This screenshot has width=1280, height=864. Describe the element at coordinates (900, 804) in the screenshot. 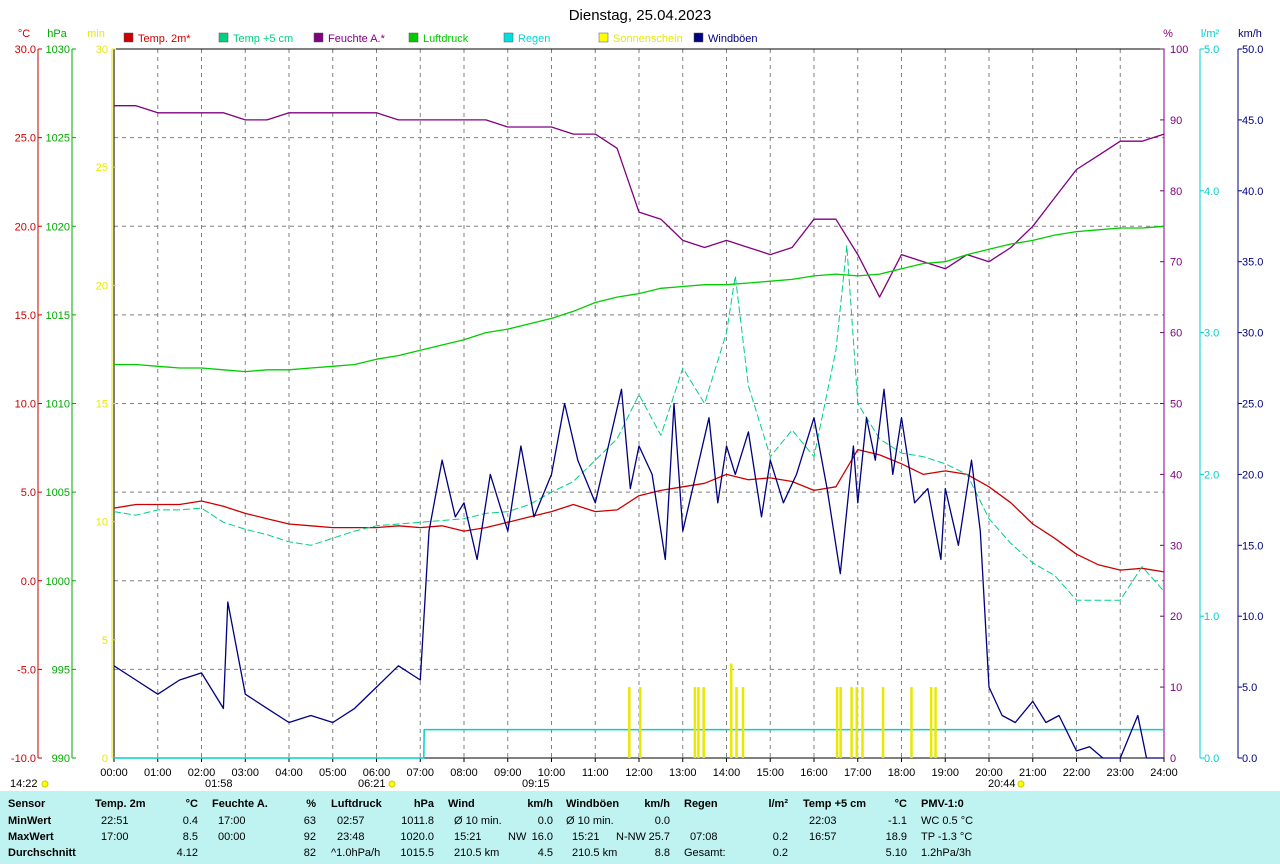

I see `temp5-unit: °C` at that location.